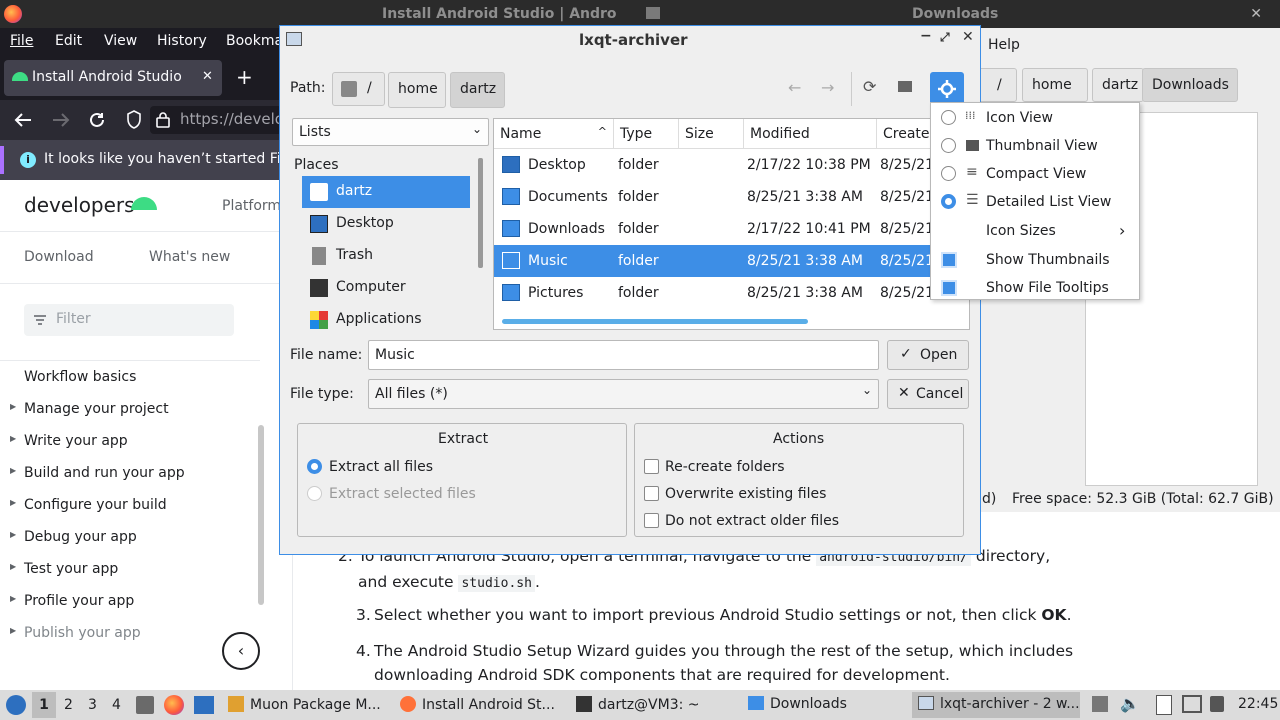 This screenshot has height=720, width=1280. What do you see at coordinates (97, 120) in the screenshot?
I see `reload-icon` at bounding box center [97, 120].